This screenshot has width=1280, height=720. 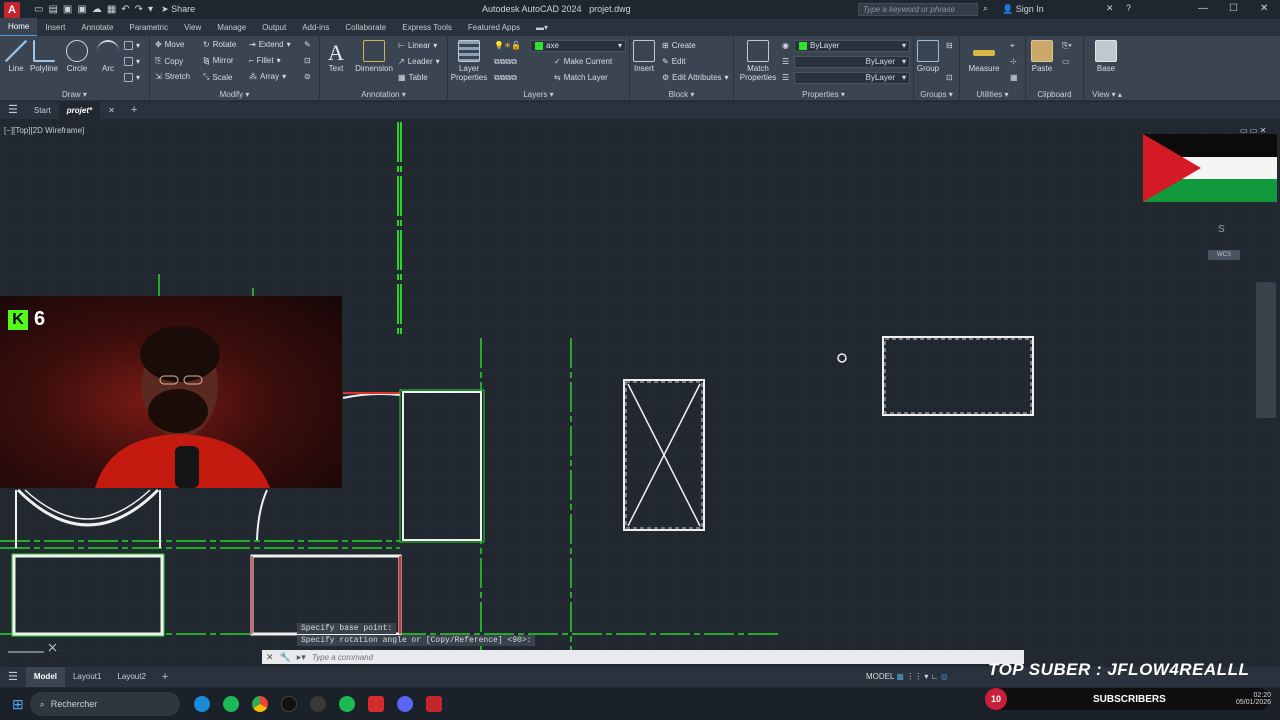 I want to click on polar-icon: ◎, so click(x=944, y=676).